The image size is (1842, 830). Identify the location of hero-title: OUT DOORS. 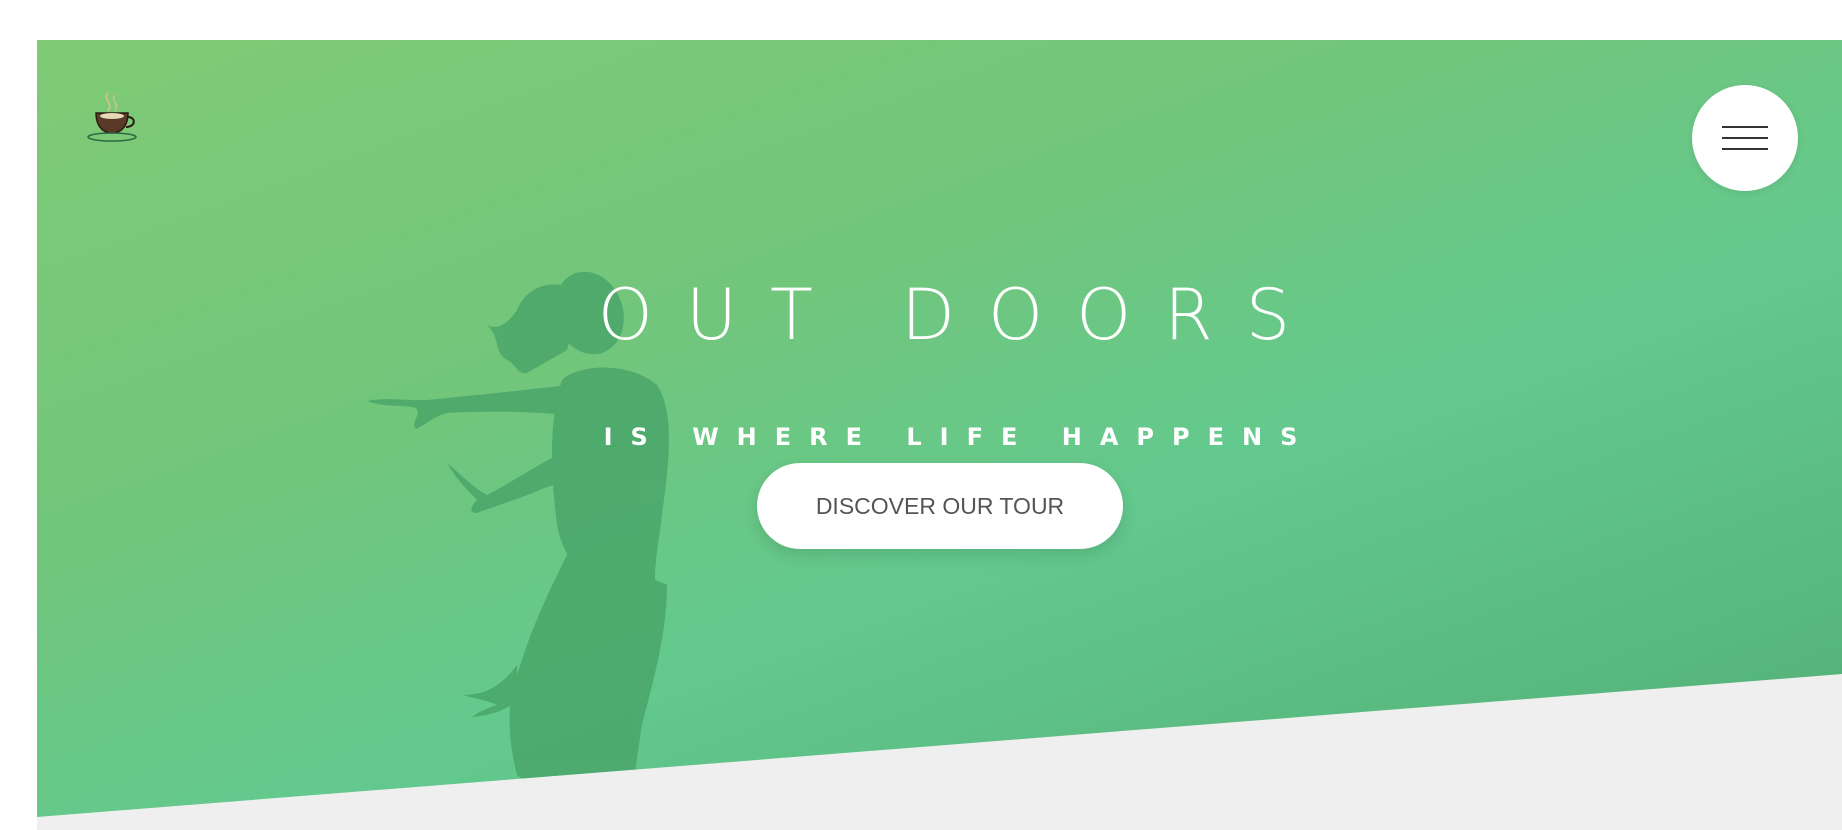
(960, 315).